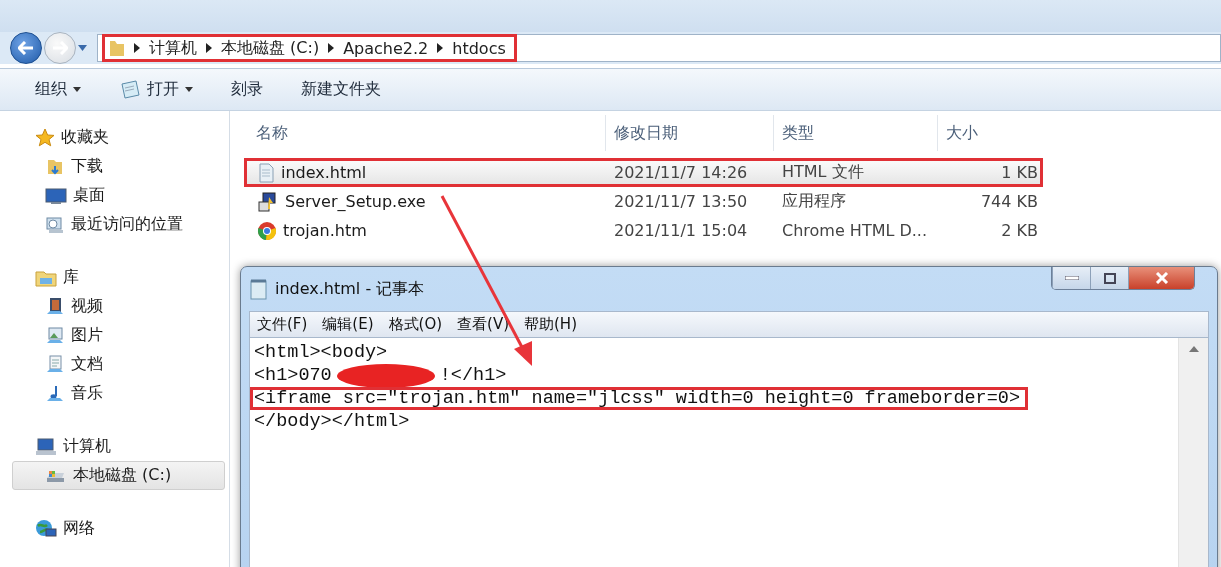 The width and height of the screenshot is (1221, 567). I want to click on sidebar-item: 音乐, so click(118, 393).